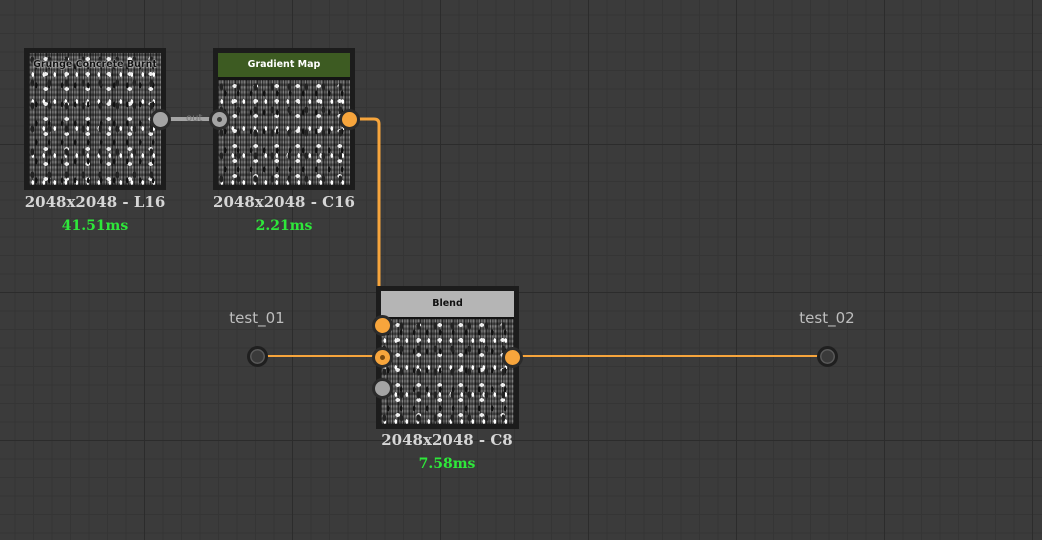 This screenshot has width=1042, height=540. Describe the element at coordinates (219, 119) in the screenshot. I see `input-port` at that location.